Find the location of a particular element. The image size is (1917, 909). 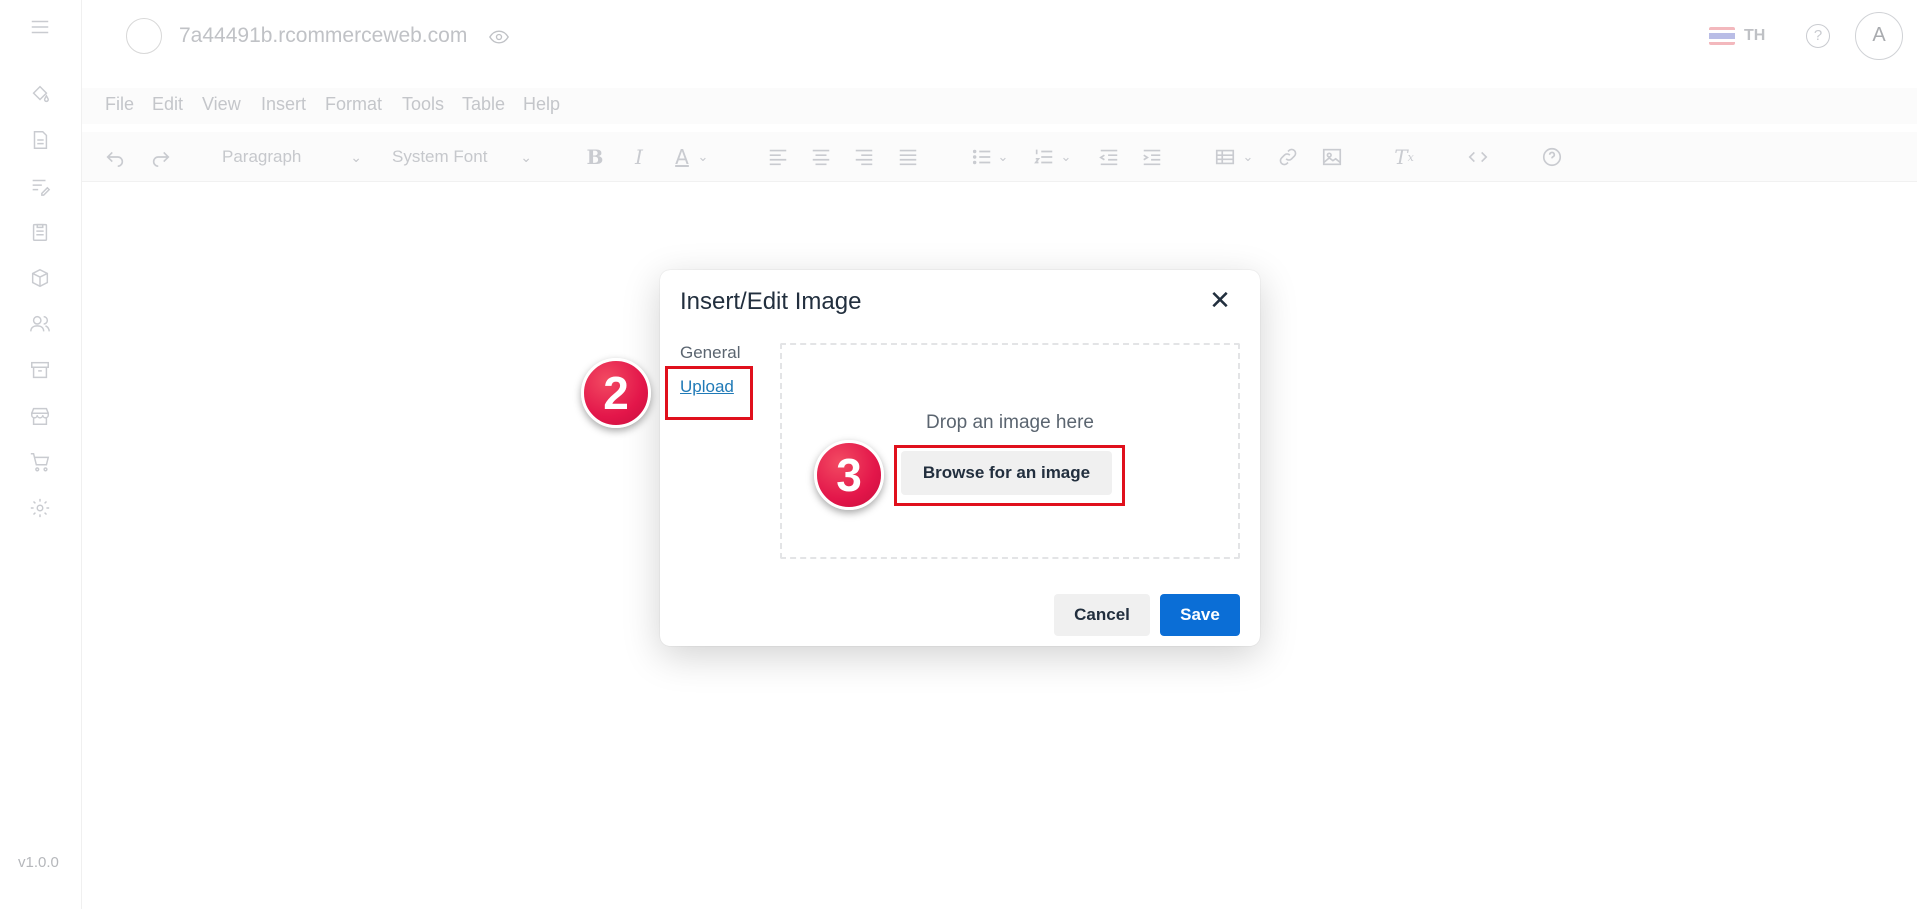

undo-icon is located at coordinates (115, 157).